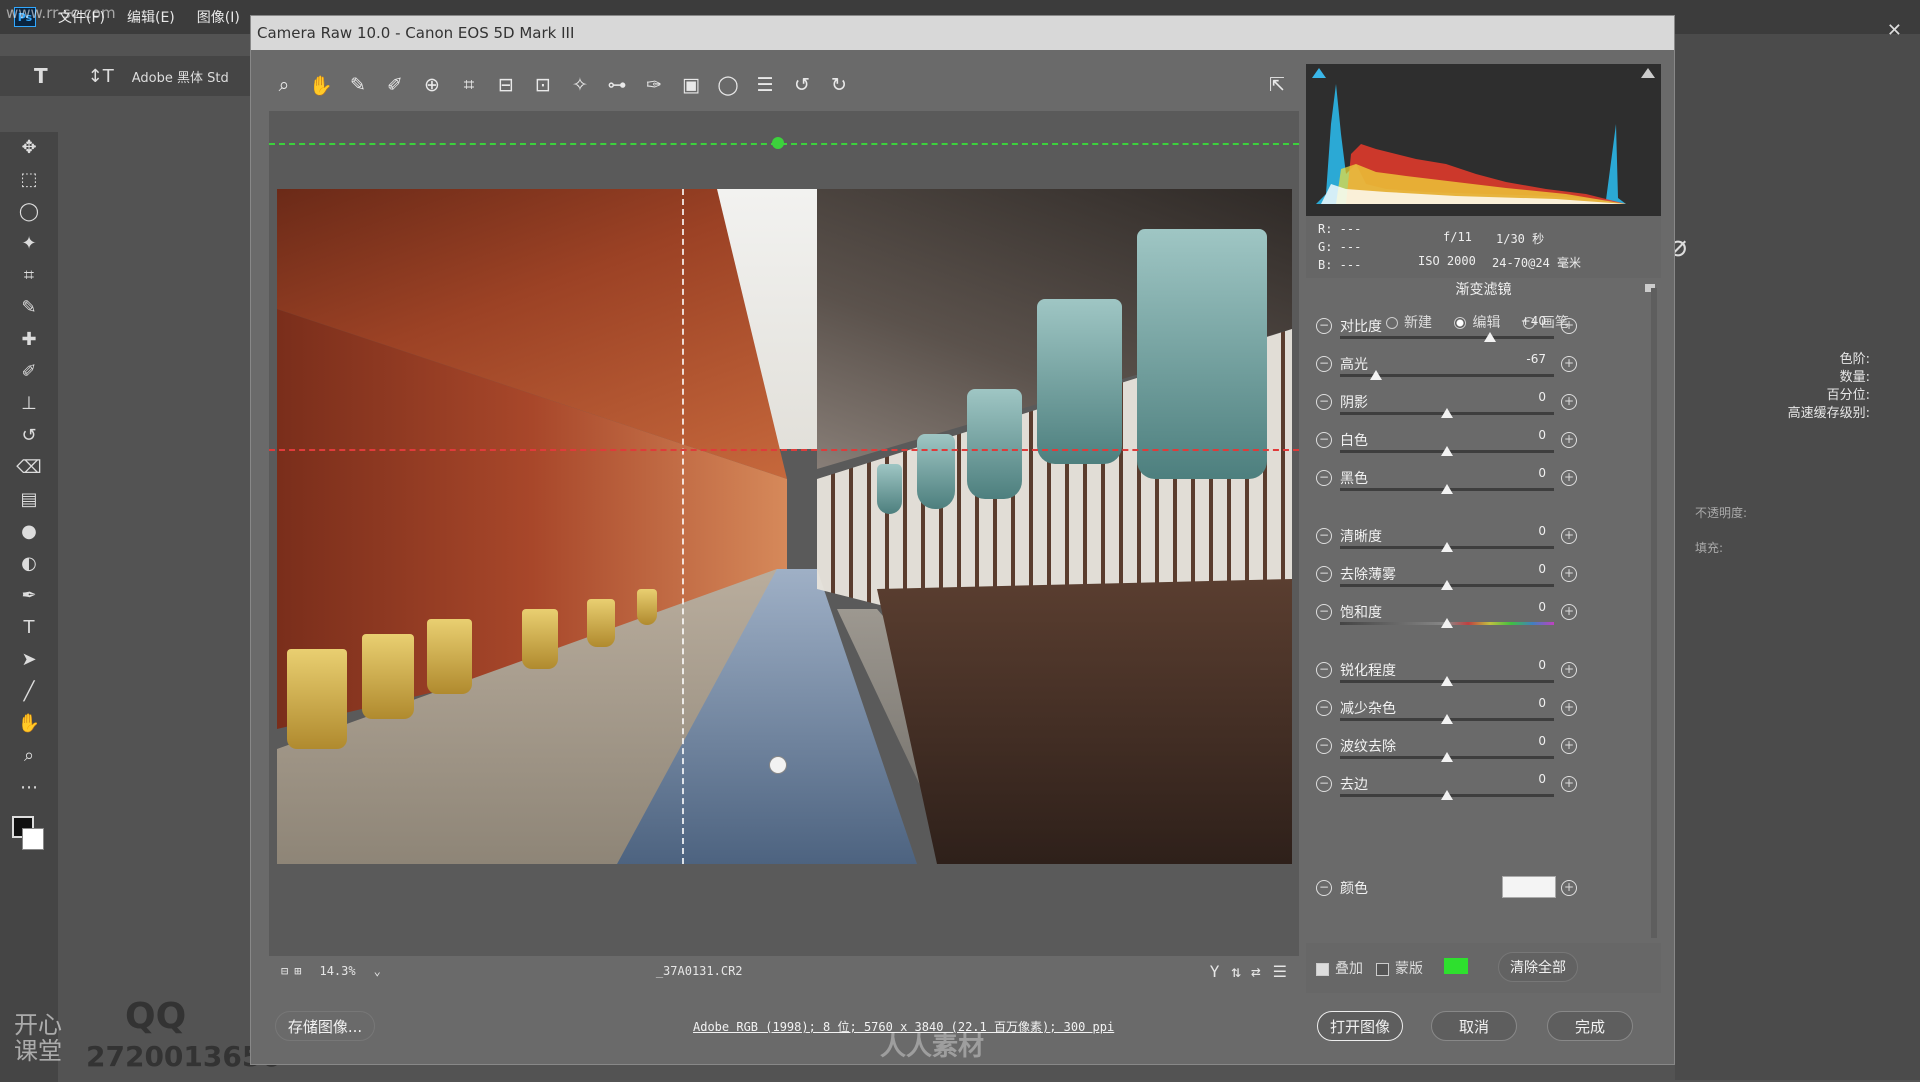 The image size is (1920, 1082). Describe the element at coordinates (218, 17) in the screenshot. I see `menu-image: 图像(I)` at that location.